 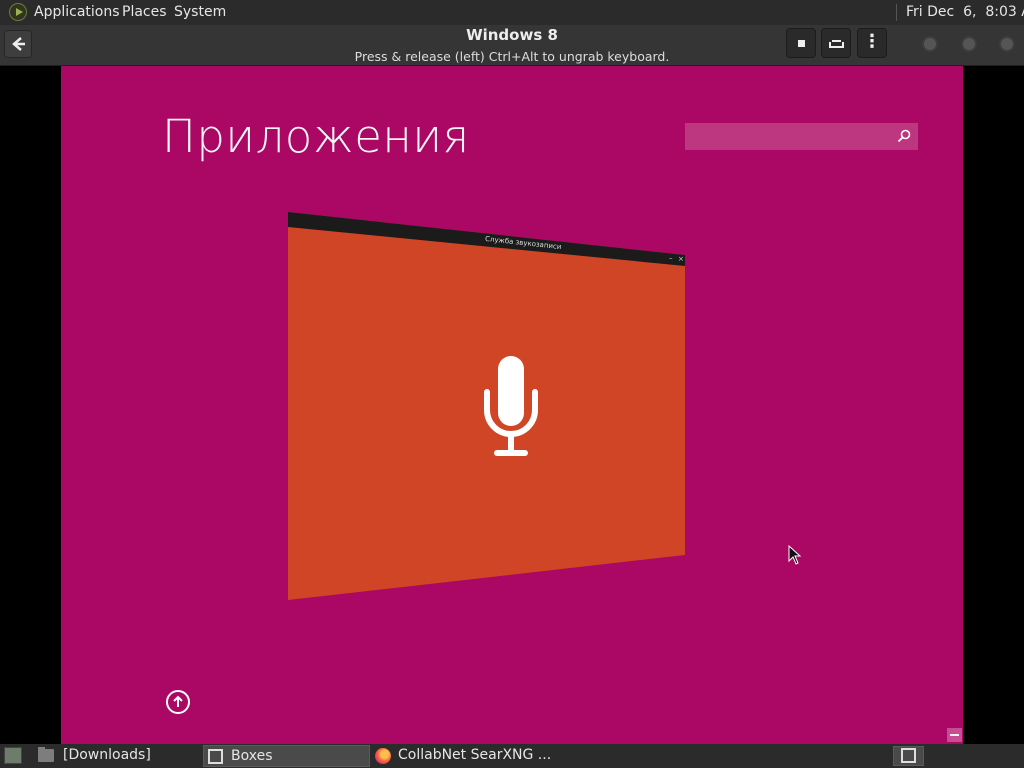 What do you see at coordinates (801, 43) in the screenshot?
I see `stop-vm-button` at bounding box center [801, 43].